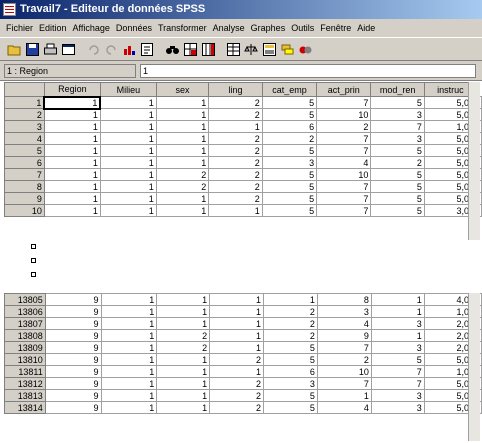 This screenshot has height=443, width=482. I want to click on insert-case-icon, so click(190, 49).